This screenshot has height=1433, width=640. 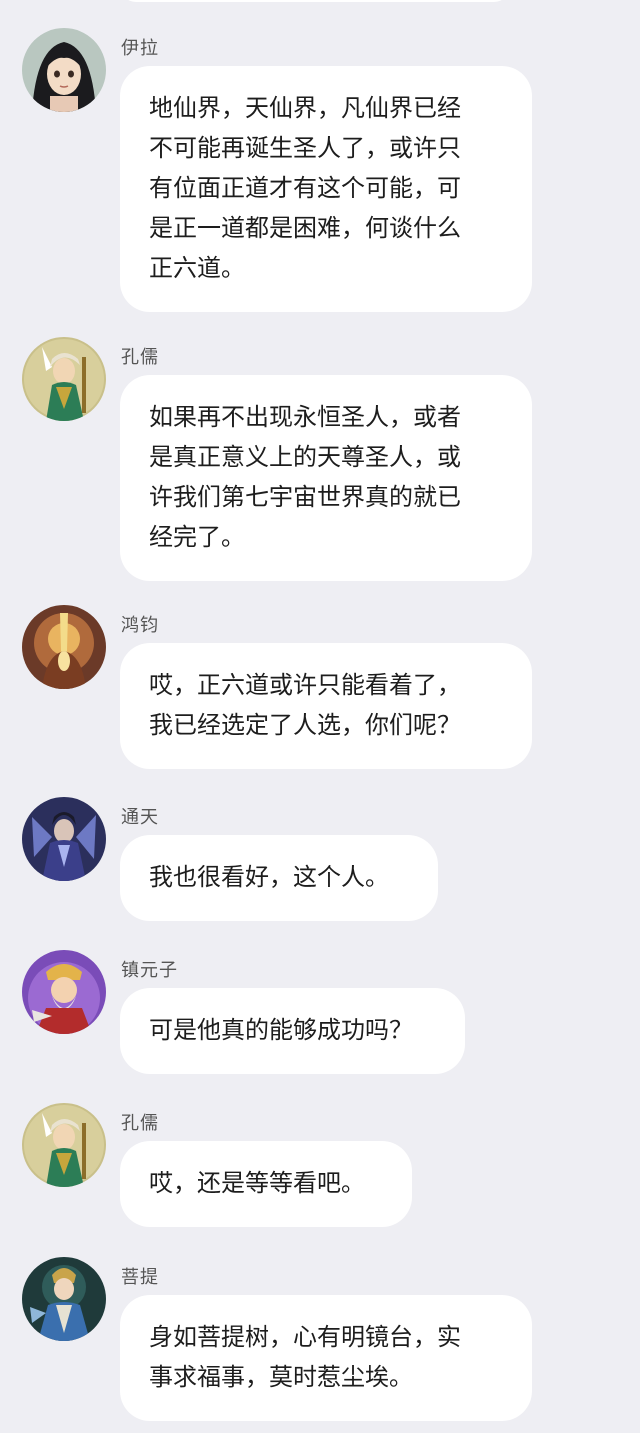 What do you see at coordinates (140, 625) in the screenshot?
I see `sender-name: 鸿钧` at bounding box center [140, 625].